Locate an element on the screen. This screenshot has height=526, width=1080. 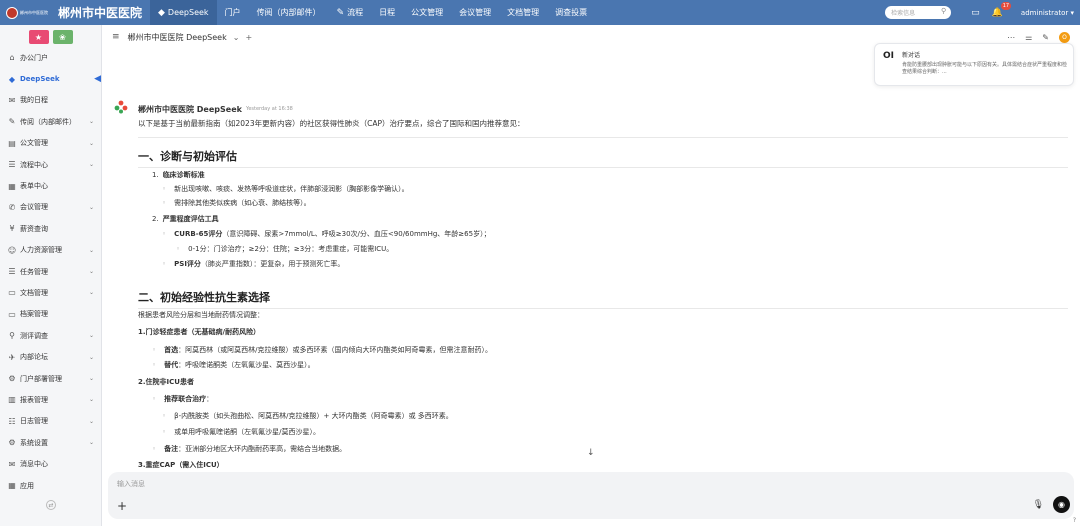
new-chat-icon: + is located at coordinates (248, 37).